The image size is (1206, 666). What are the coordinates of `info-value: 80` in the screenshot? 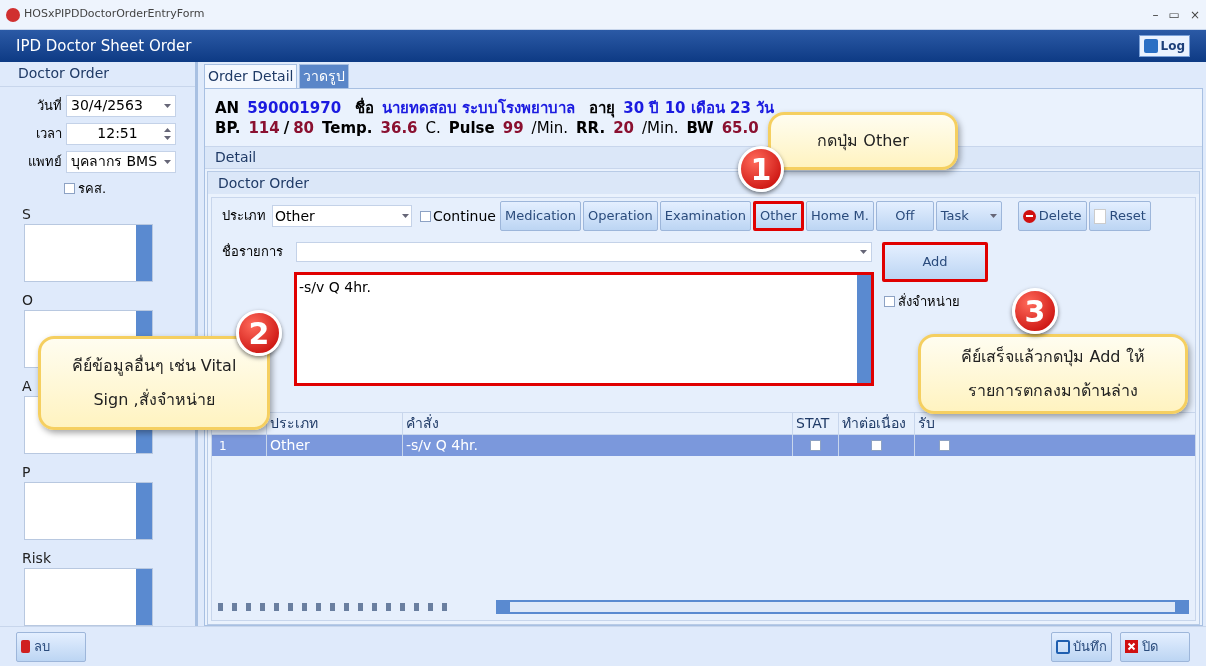 It's located at (304, 127).